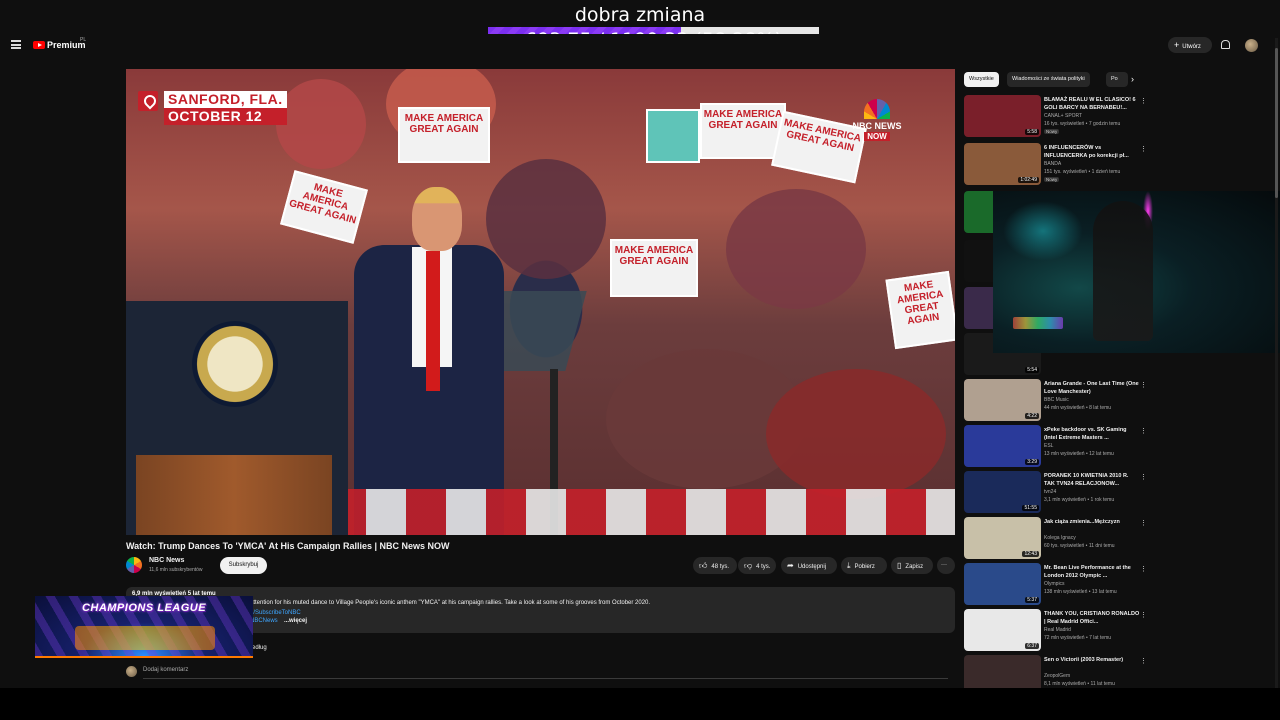 The height and width of the screenshot is (720, 1280). Describe the element at coordinates (1063, 116) in the screenshot. I see `recommendation-channel: CANAL+ SPORT` at that location.